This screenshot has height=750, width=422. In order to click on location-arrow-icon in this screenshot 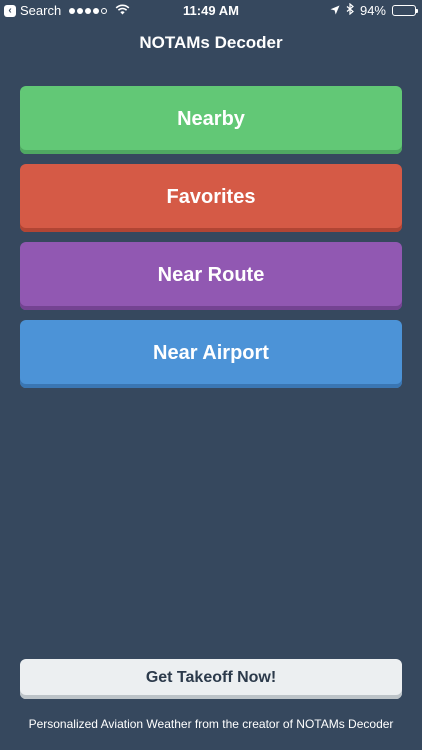, I will do `click(335, 10)`.